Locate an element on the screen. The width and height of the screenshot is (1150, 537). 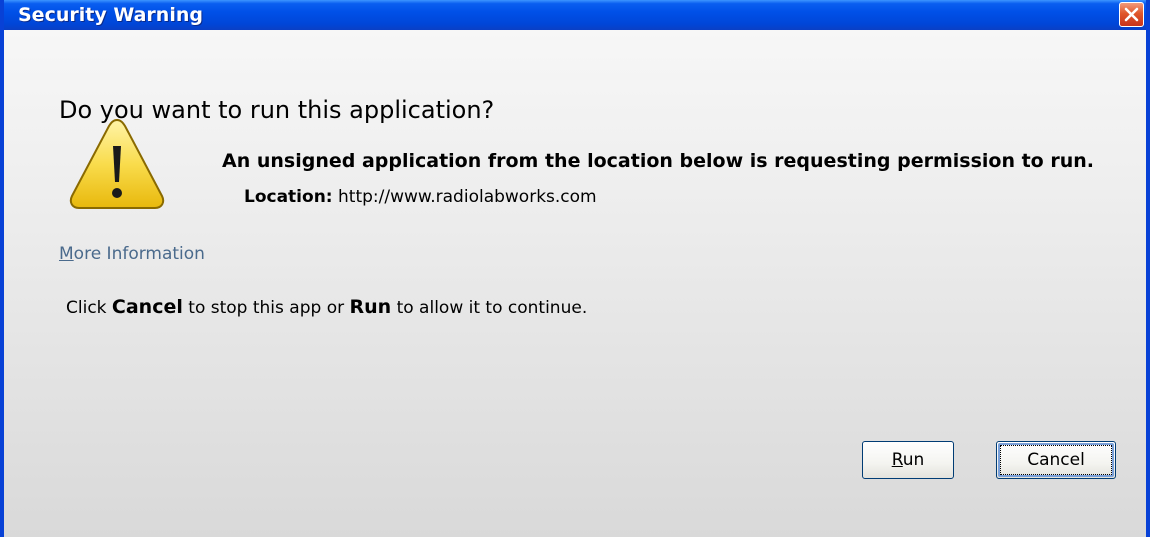
run-accelerator: R is located at coordinates (897, 460).